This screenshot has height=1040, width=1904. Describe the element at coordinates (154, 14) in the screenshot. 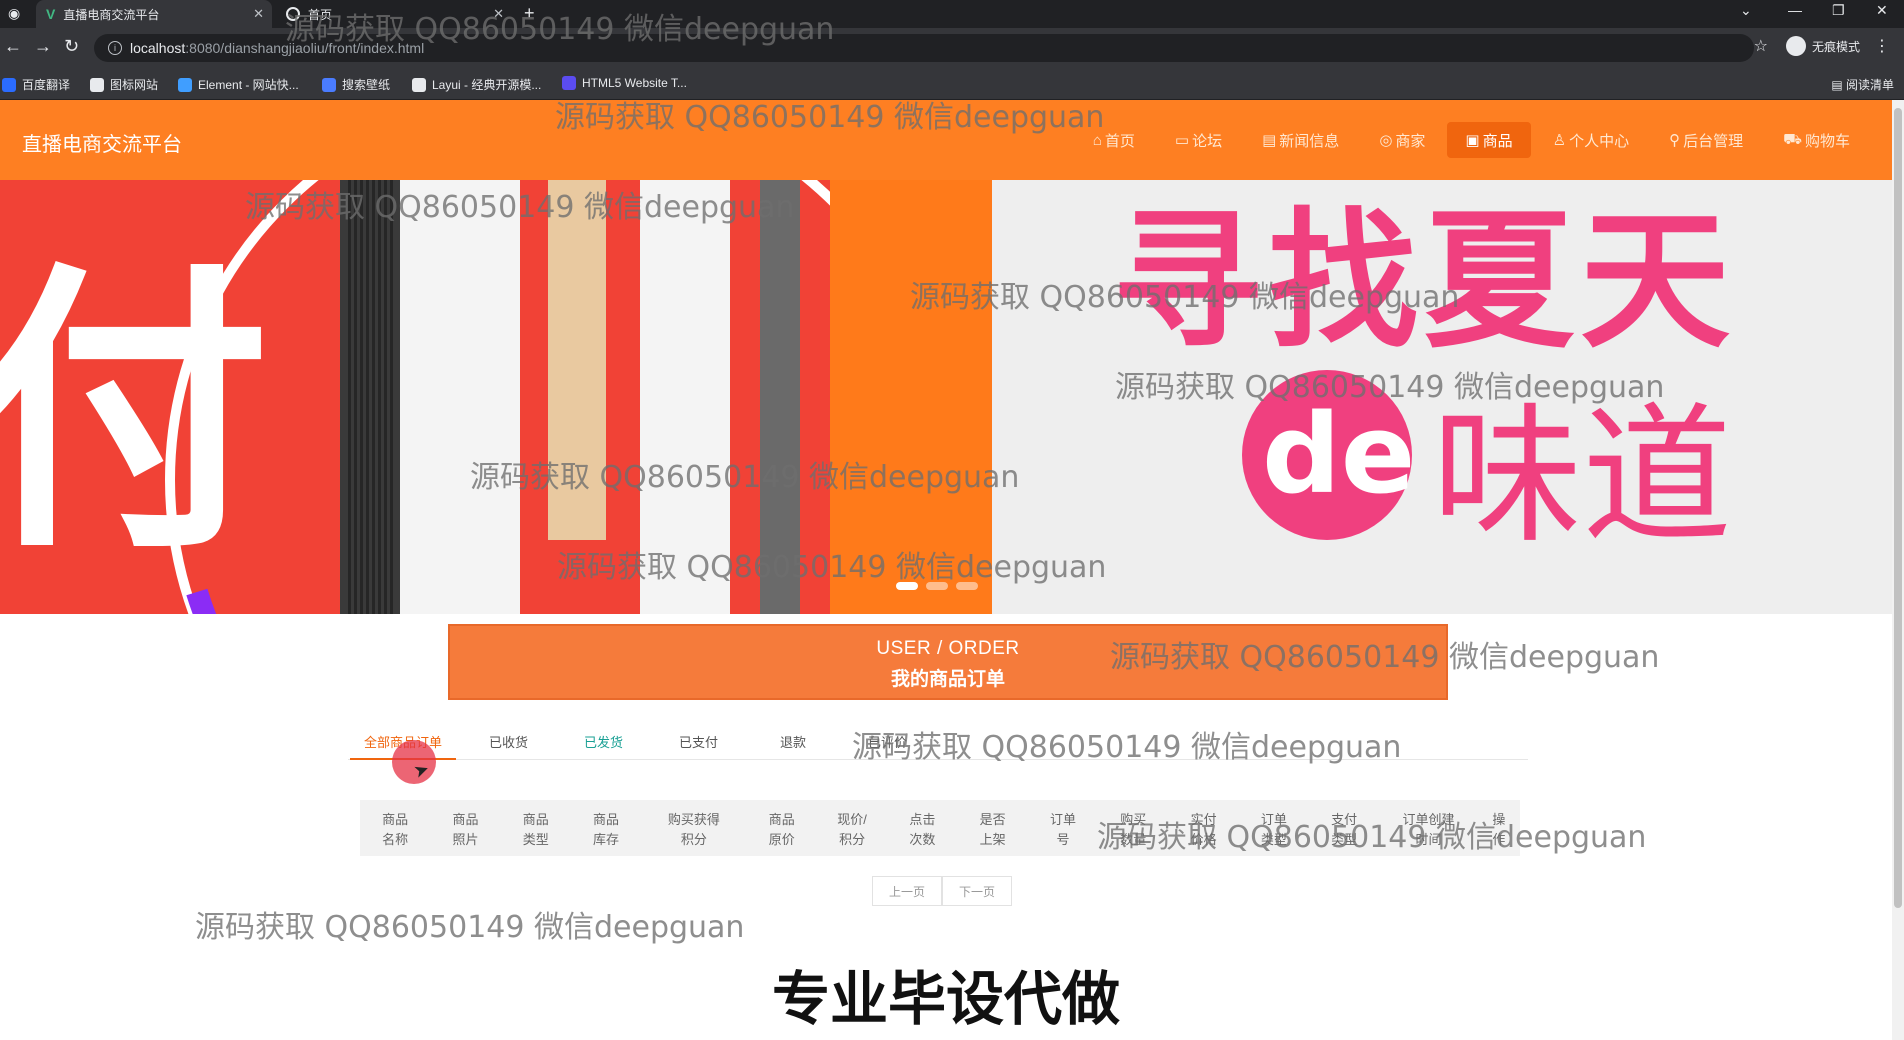

I see `browser-tab-1: V 直播电商交流平台 ✕` at that location.